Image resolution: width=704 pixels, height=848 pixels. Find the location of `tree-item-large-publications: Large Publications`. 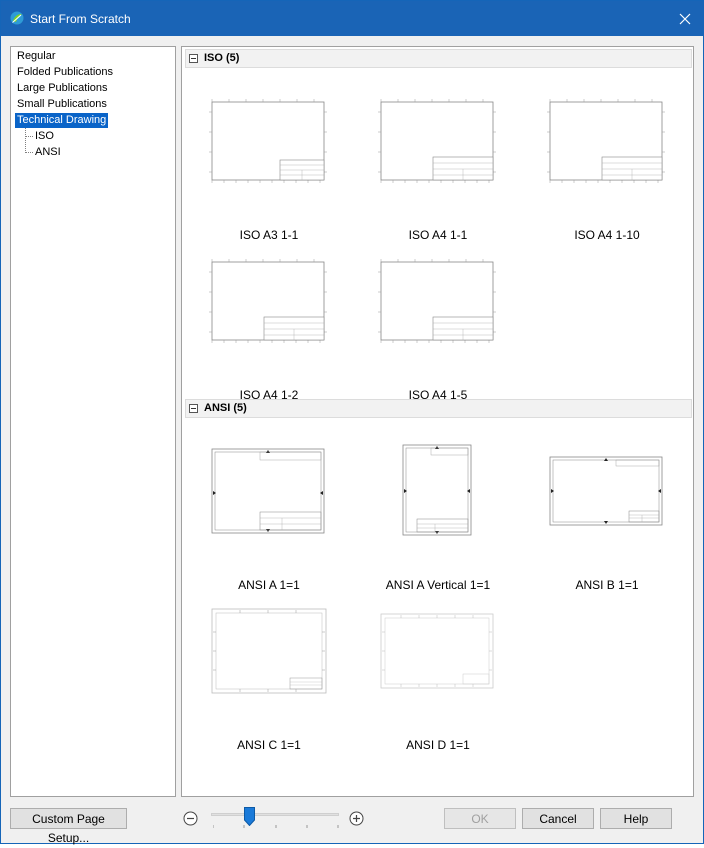

tree-item-large-publications: Large Publications is located at coordinates (62, 88).